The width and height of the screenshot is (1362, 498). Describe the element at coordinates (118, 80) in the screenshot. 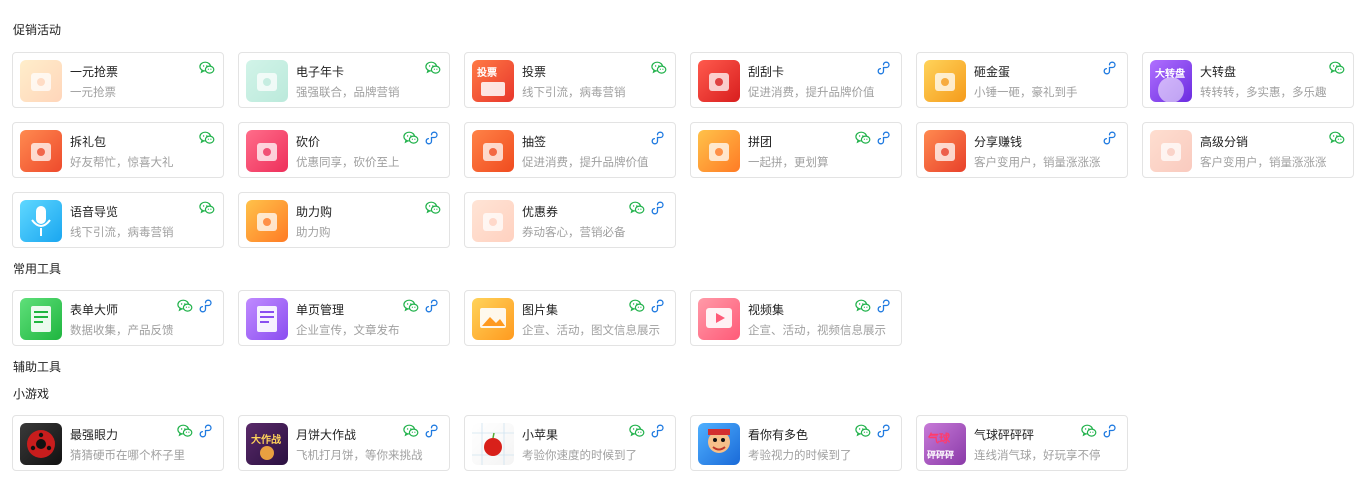

I see `app-card: 一元抢票 一元抢票` at that location.